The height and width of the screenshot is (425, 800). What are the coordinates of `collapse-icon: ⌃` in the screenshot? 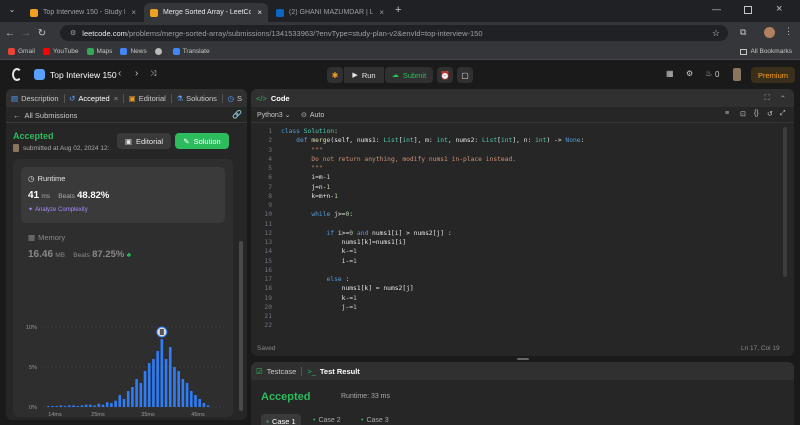 It's located at (783, 98).